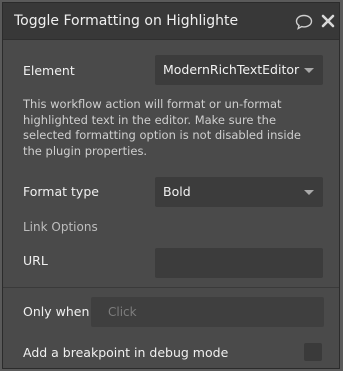 The height and width of the screenshot is (371, 343). What do you see at coordinates (122, 312) in the screenshot?
I see `only-when-placeholder: Click` at bounding box center [122, 312].